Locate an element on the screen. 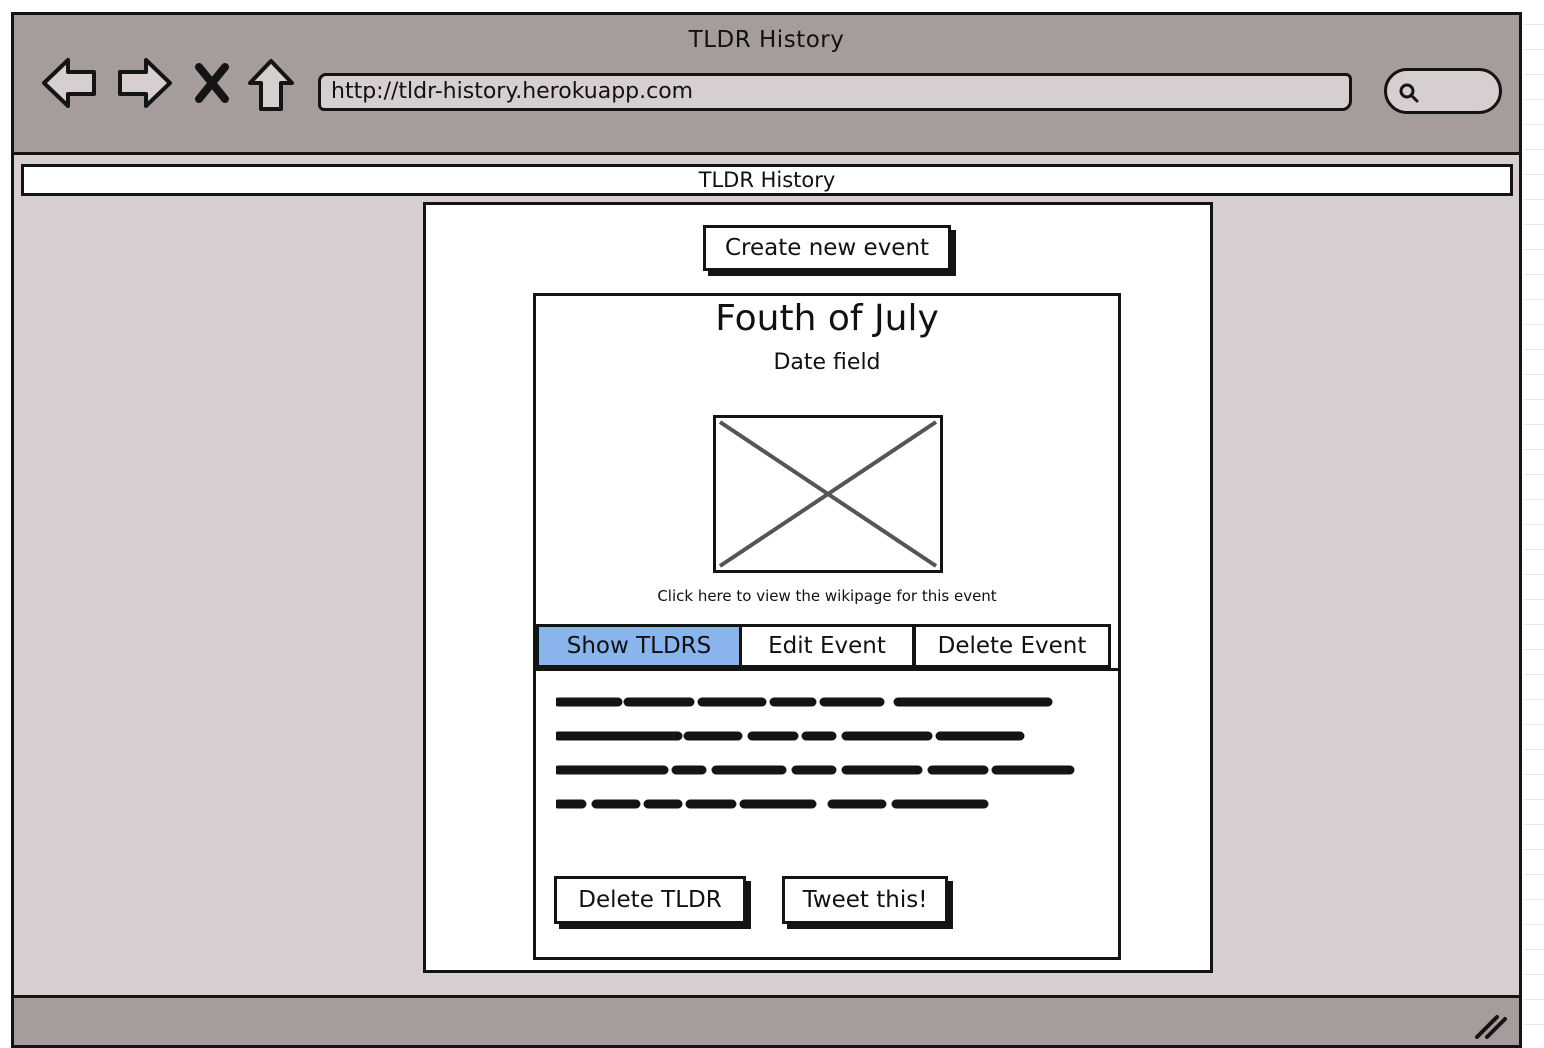 This screenshot has height=1048, width=1544. search-icon is located at coordinates (1409, 93).